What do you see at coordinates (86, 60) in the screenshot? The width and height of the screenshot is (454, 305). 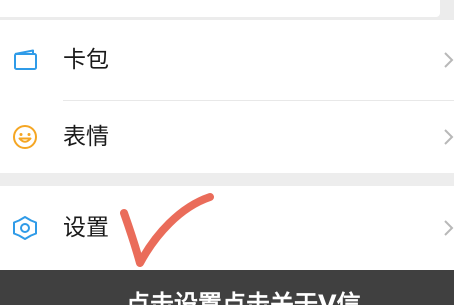 I see `menu-item-label: 卡包` at bounding box center [86, 60].